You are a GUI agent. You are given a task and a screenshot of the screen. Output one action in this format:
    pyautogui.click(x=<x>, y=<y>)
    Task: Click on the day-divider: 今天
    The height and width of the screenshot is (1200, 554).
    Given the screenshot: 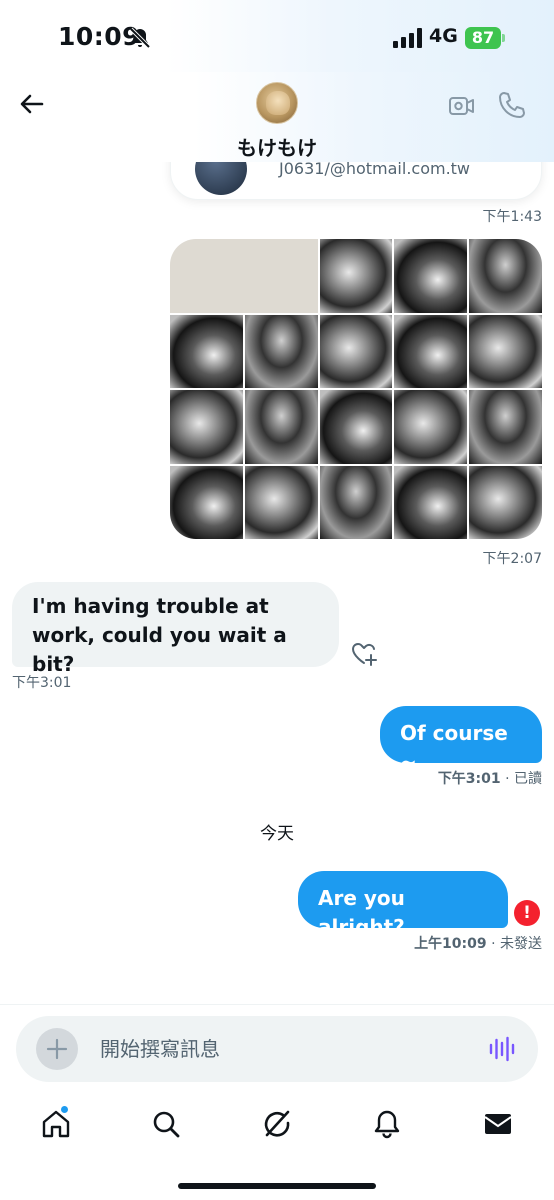 What is the action you would take?
    pyautogui.click(x=277, y=834)
    